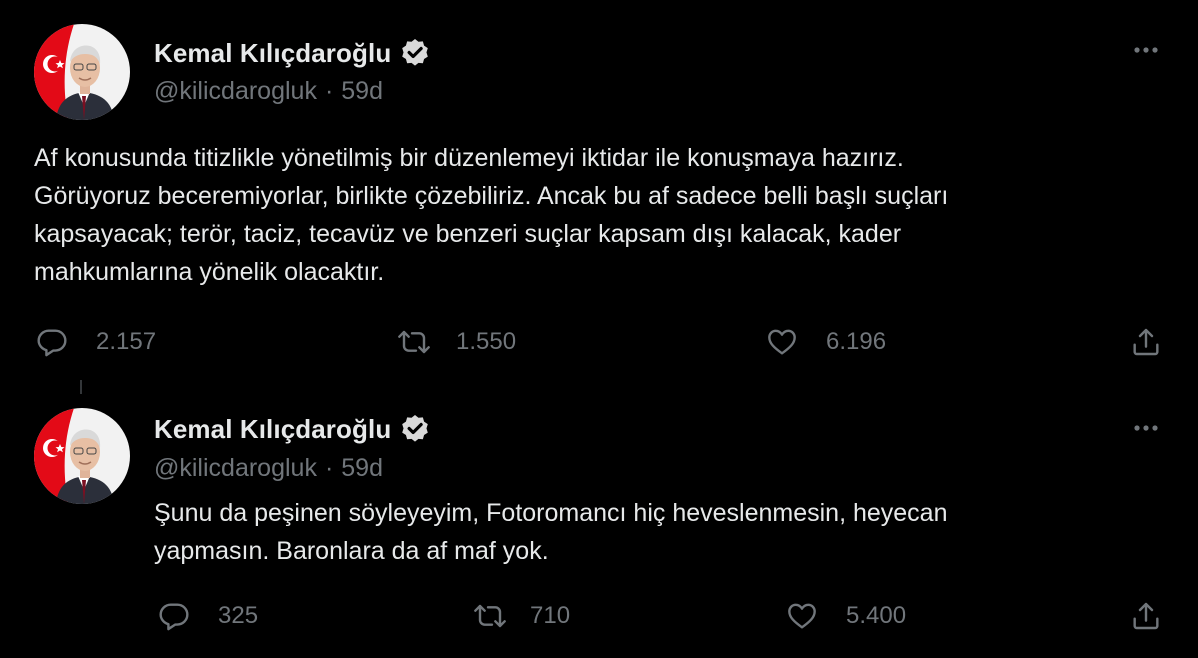 Image resolution: width=1198 pixels, height=658 pixels. I want to click on reply-count: 2.157, so click(126, 341).